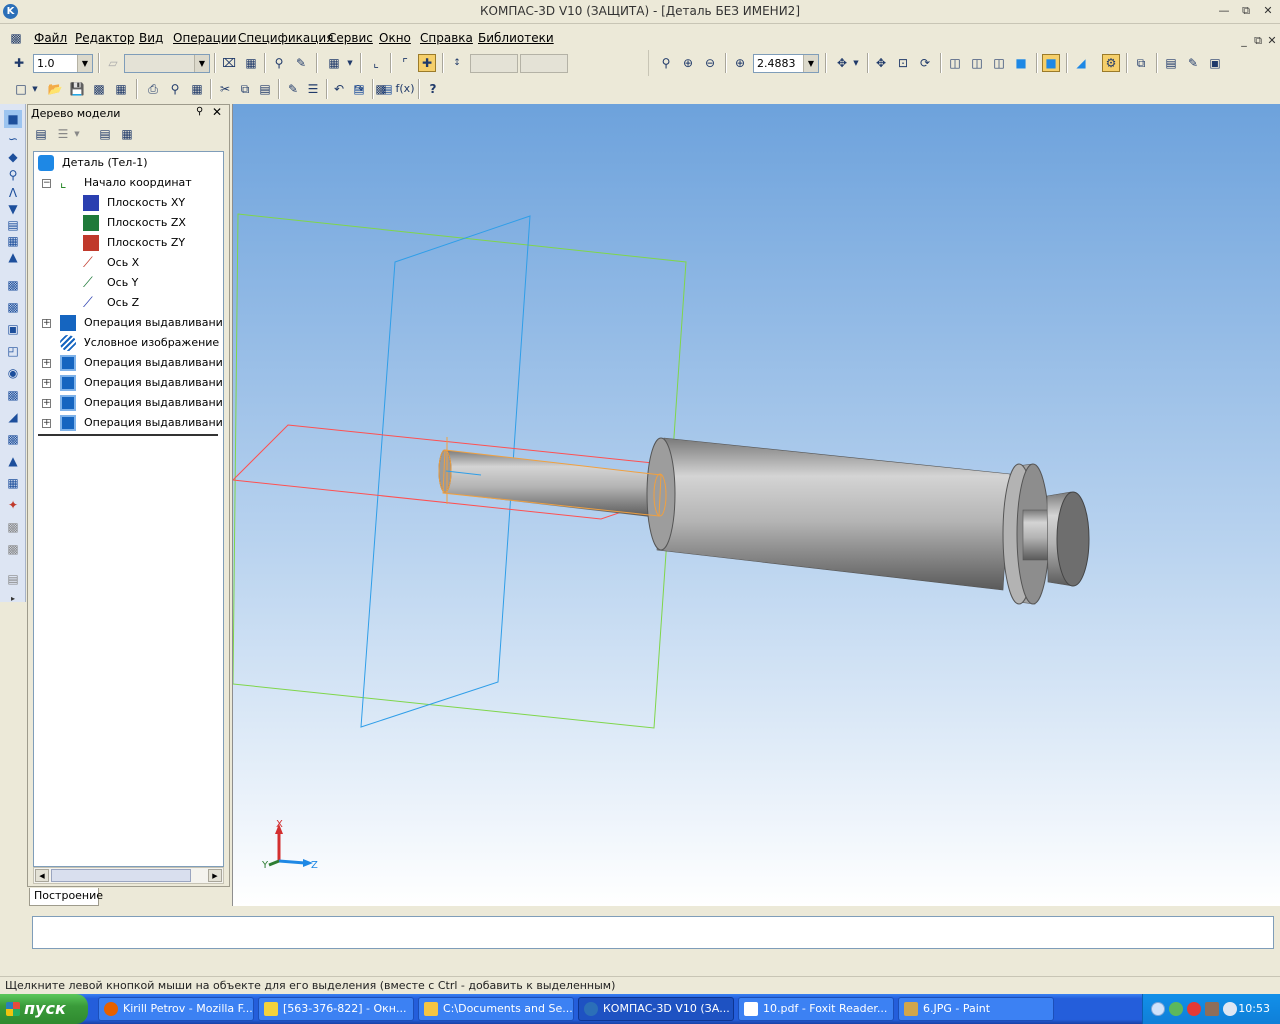 The image size is (1280, 1024). I want to click on tray-app-icon, so click(1176, 1009).